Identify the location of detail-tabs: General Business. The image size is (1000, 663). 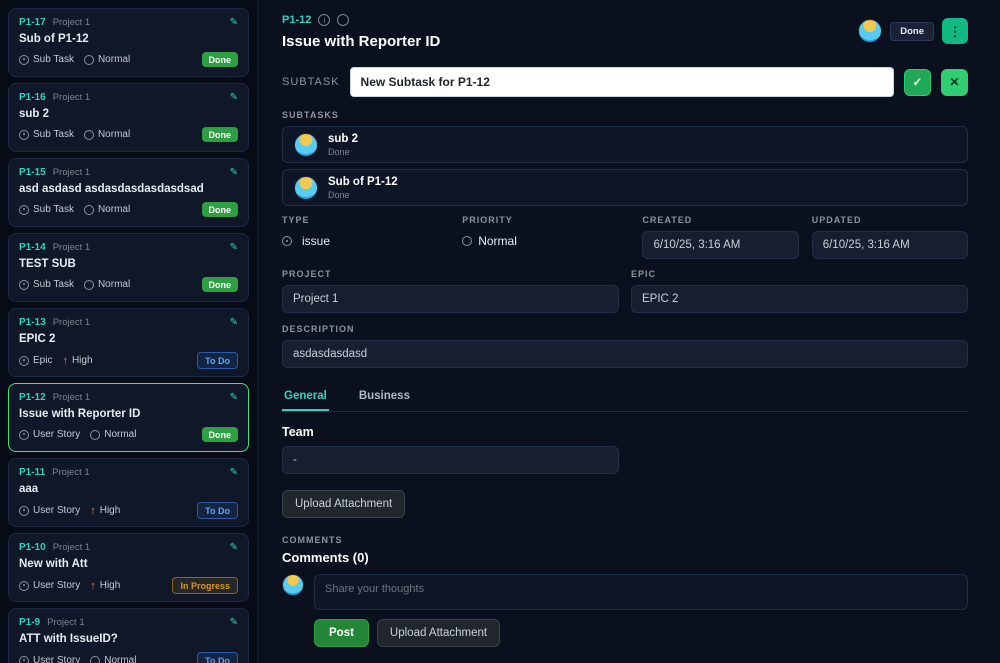
(625, 397).